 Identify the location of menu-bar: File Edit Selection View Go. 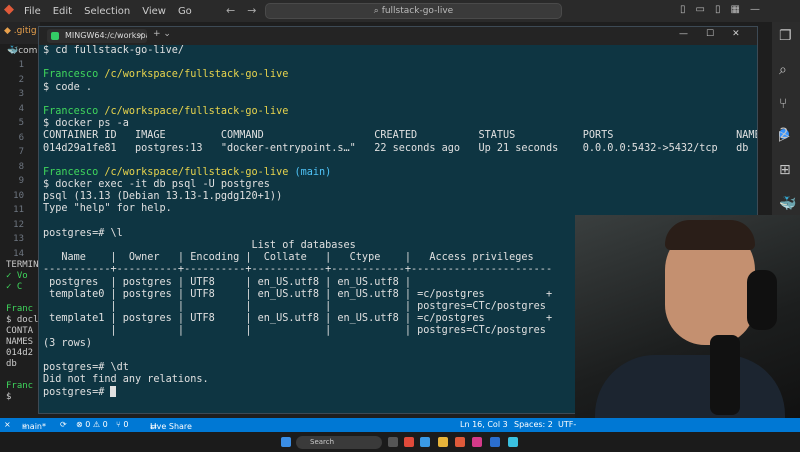
(108, 11).